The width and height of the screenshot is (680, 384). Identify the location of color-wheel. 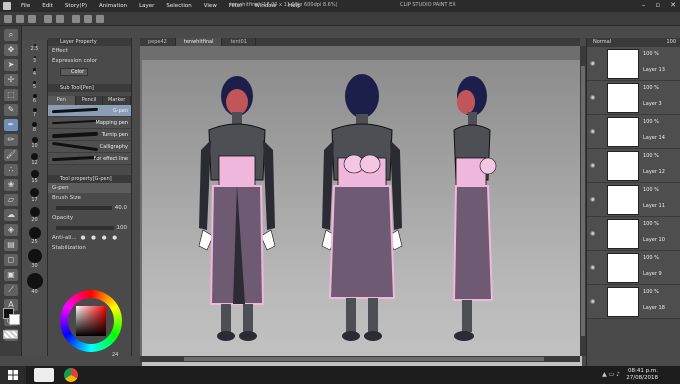
(91, 321).